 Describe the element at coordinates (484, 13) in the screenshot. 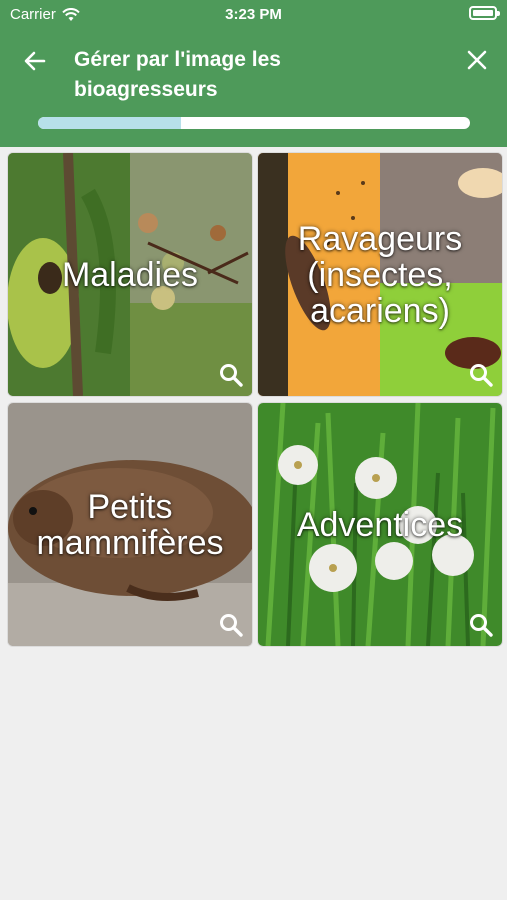

I see `battery-icon` at that location.